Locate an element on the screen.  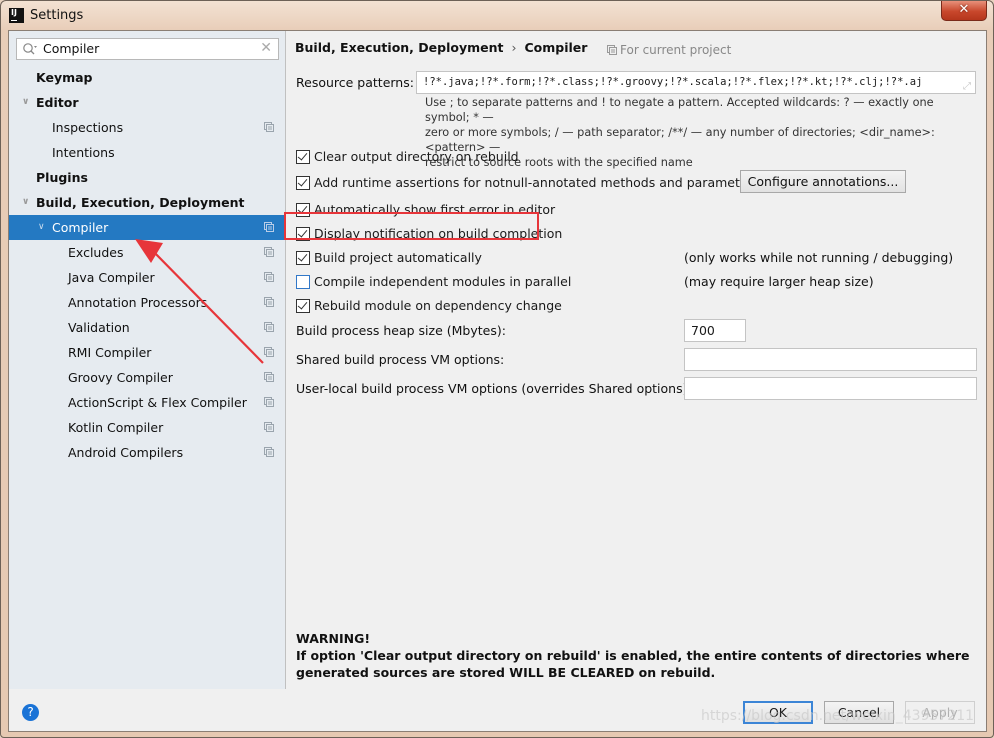
watermark-text: https://blog.csdn.net/weixin_43957211 is located at coordinates (838, 716).